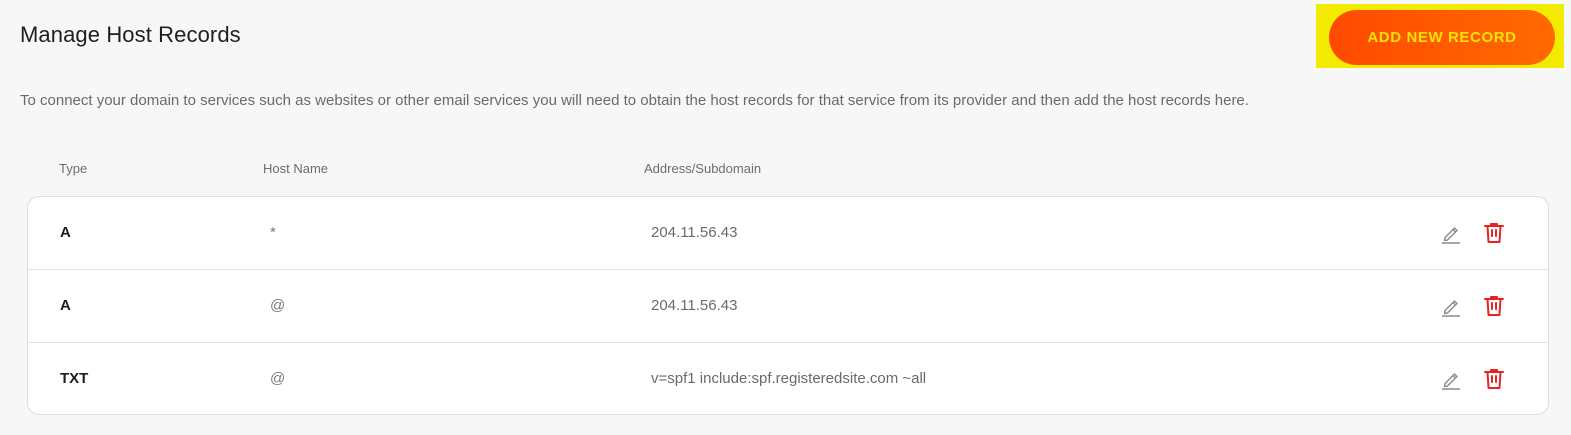  I want to click on column-header-host-name: Host Name, so click(296, 168).